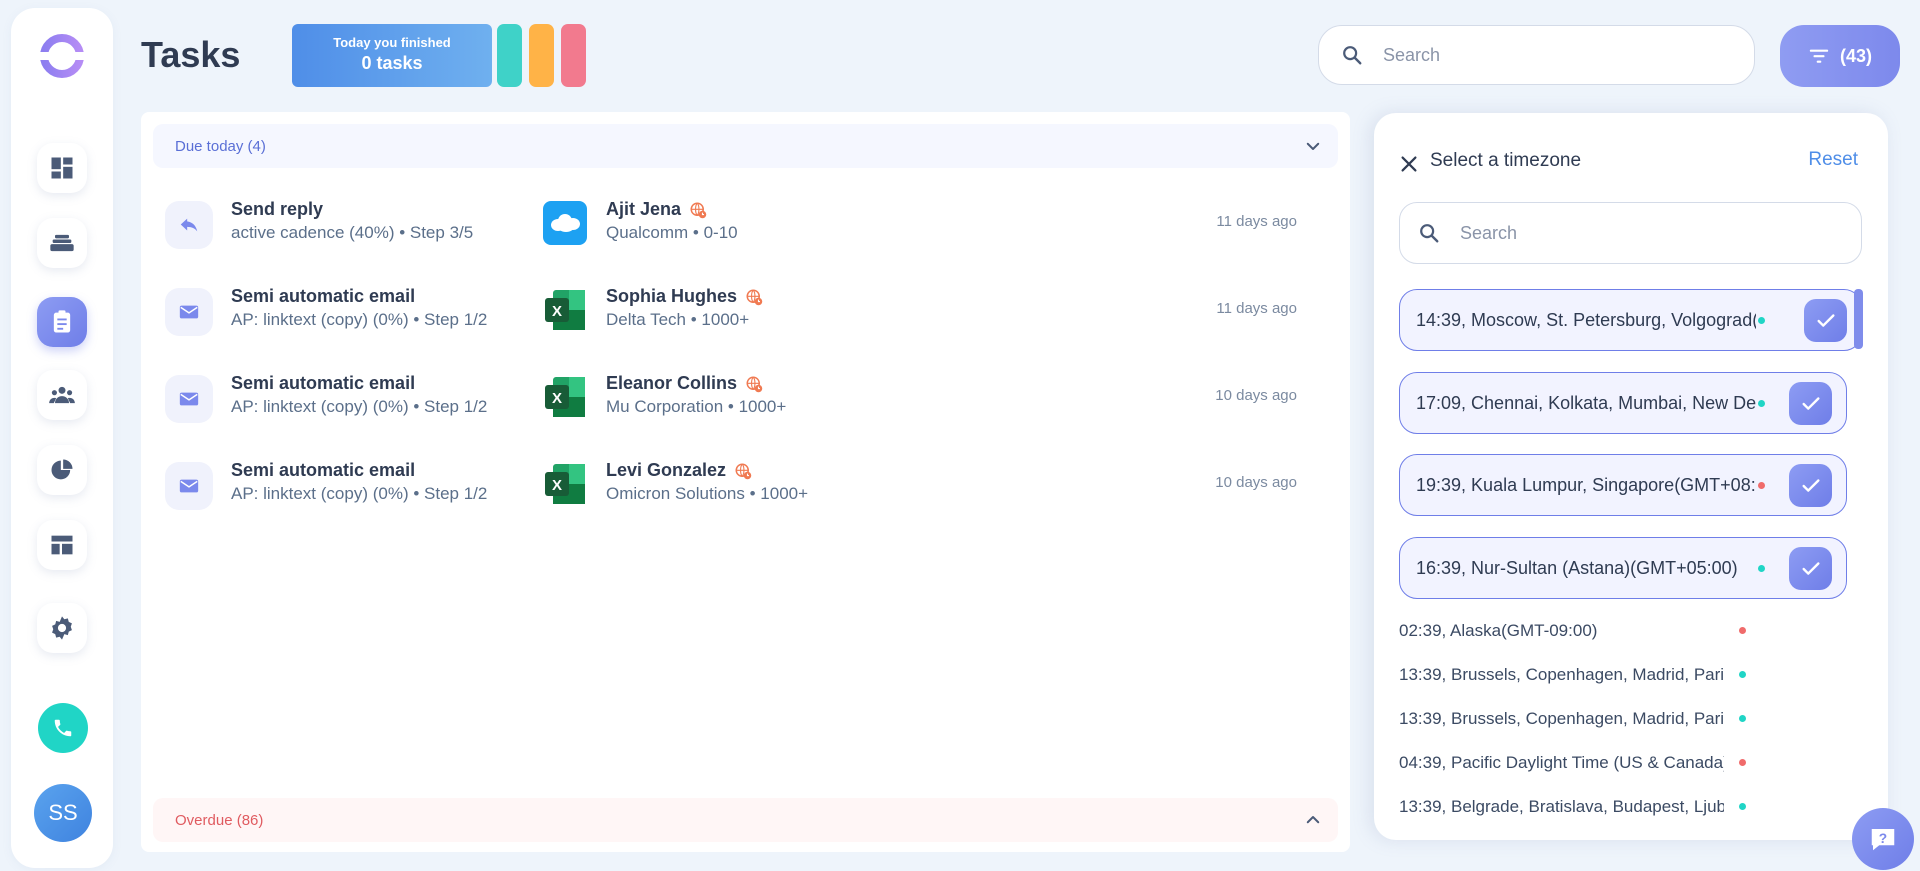 The image size is (1920, 871). I want to click on contact-name: Levi Gonzalez, so click(679, 470).